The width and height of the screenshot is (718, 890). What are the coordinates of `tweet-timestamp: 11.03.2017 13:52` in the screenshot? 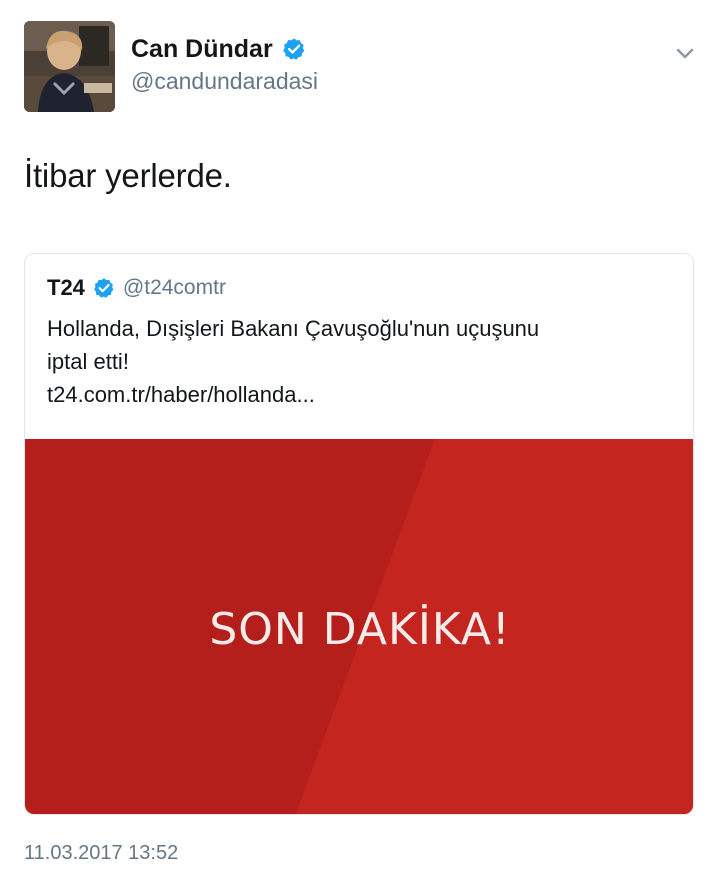 It's located at (101, 853).